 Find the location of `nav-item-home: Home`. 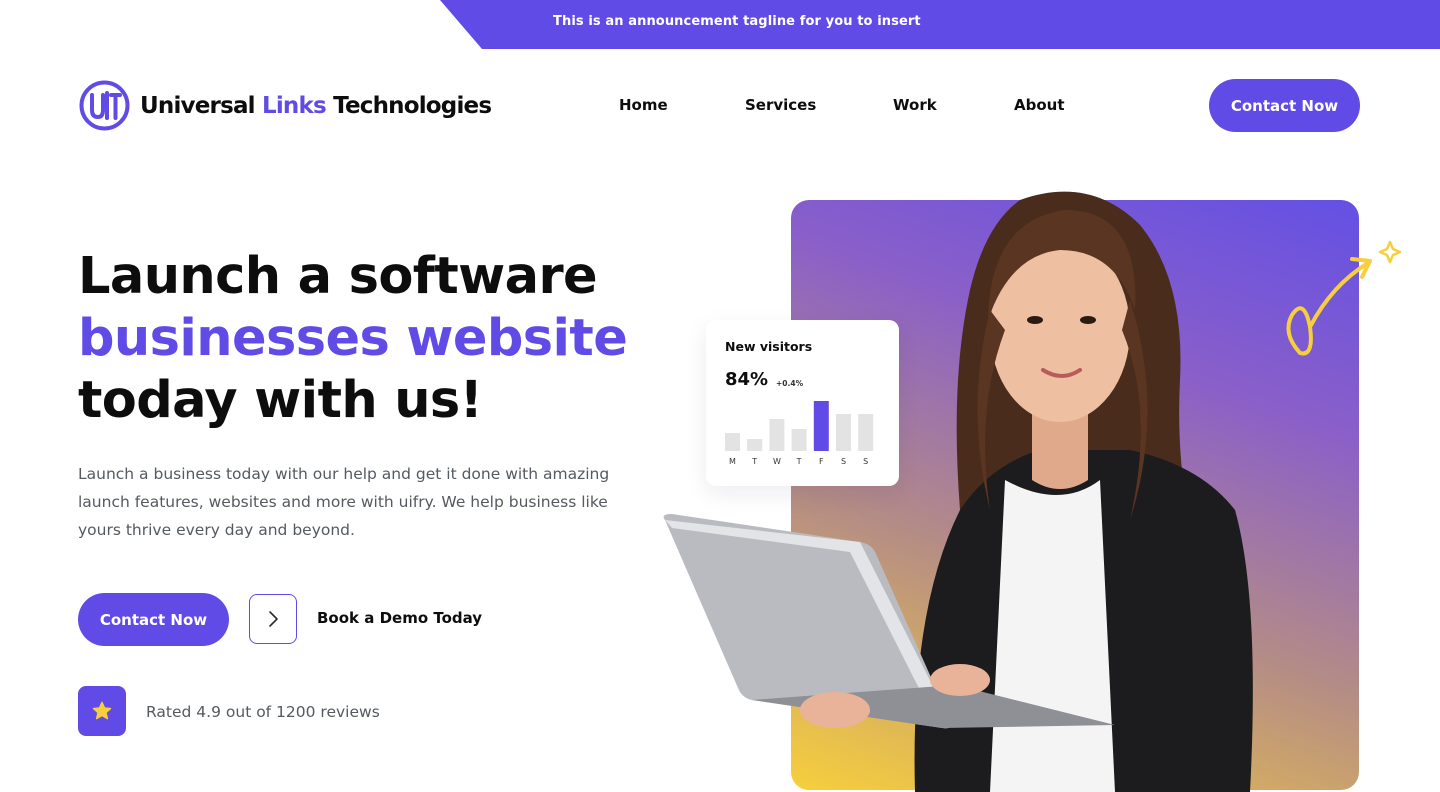

nav-item-home: Home is located at coordinates (643, 105).